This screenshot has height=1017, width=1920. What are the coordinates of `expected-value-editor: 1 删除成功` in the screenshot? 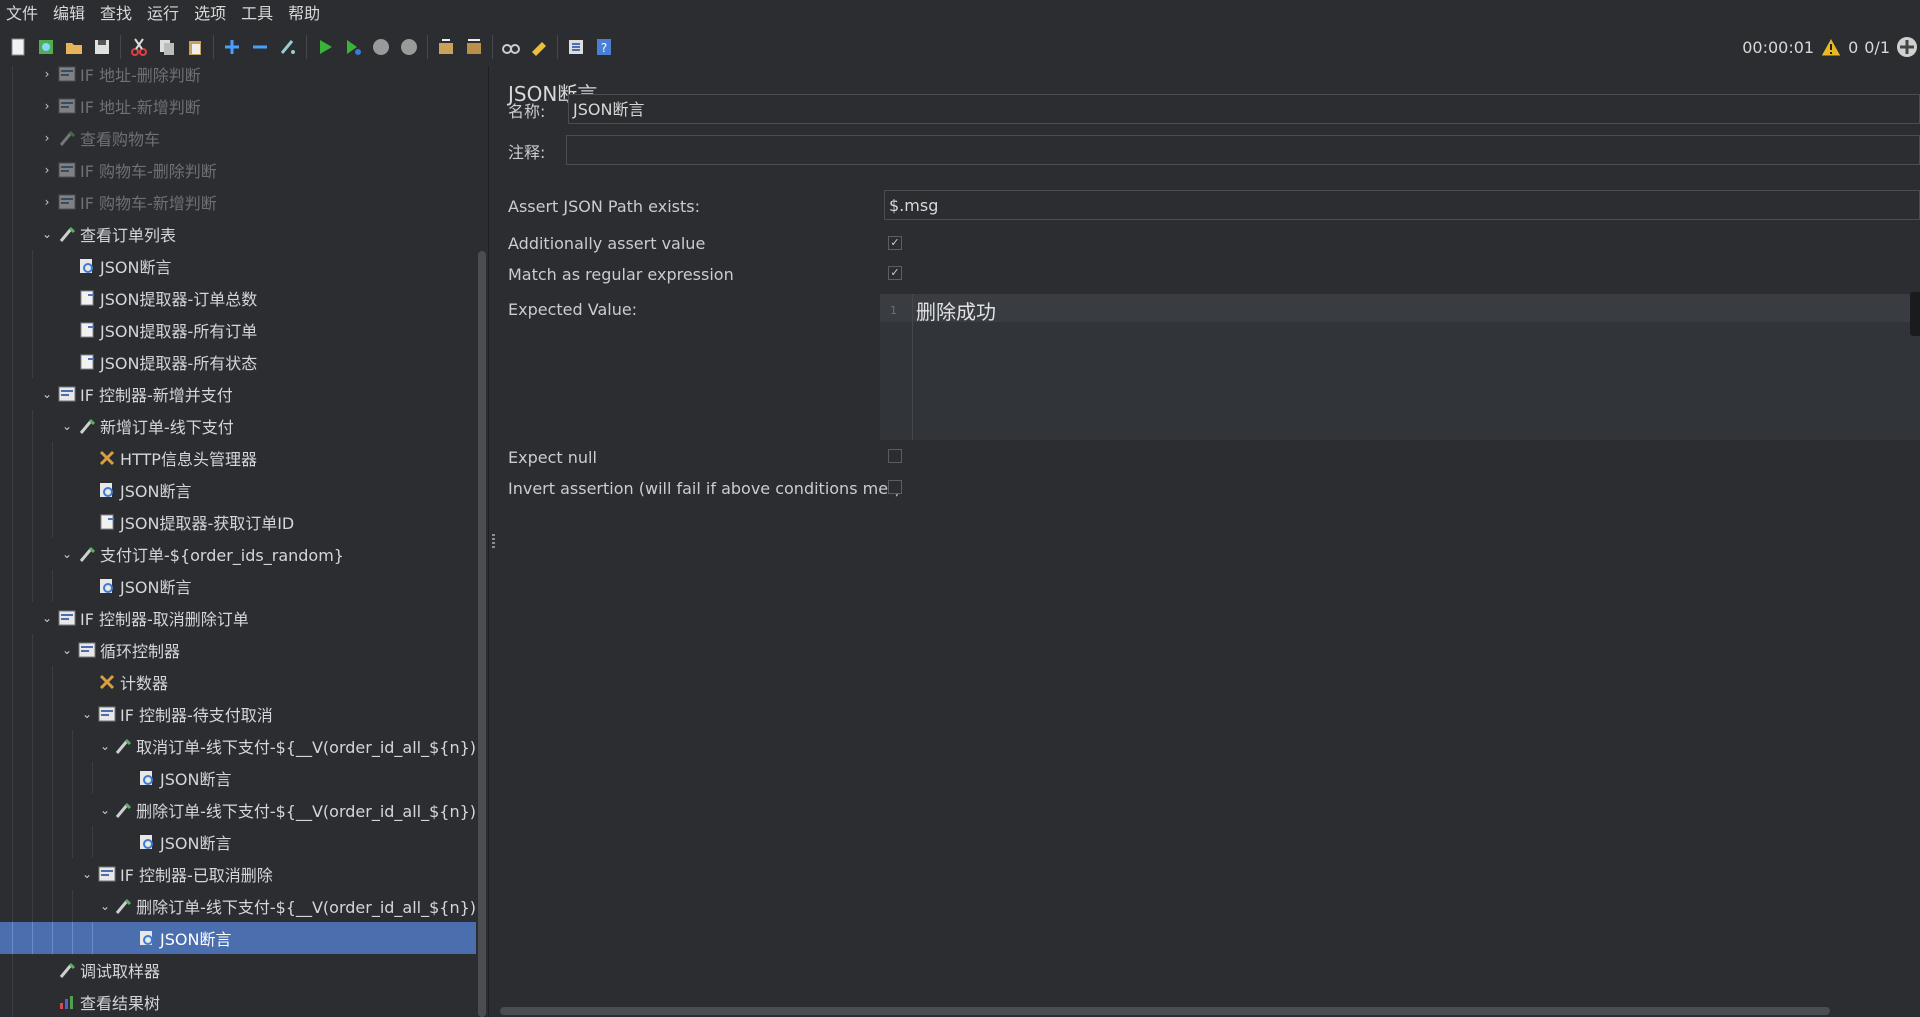 It's located at (1400, 367).